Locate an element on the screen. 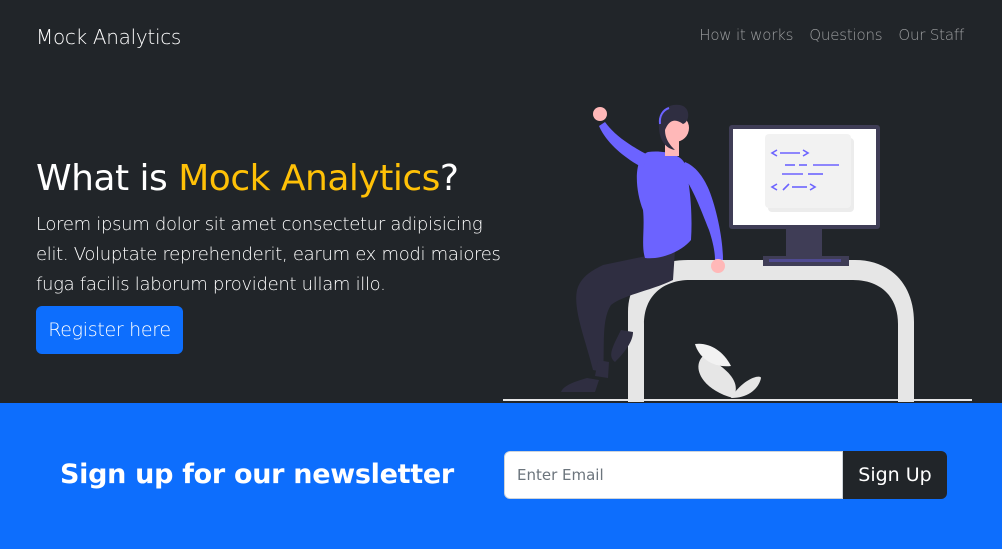 The image size is (1002, 549). email-input-group: Sign Up is located at coordinates (725, 475).